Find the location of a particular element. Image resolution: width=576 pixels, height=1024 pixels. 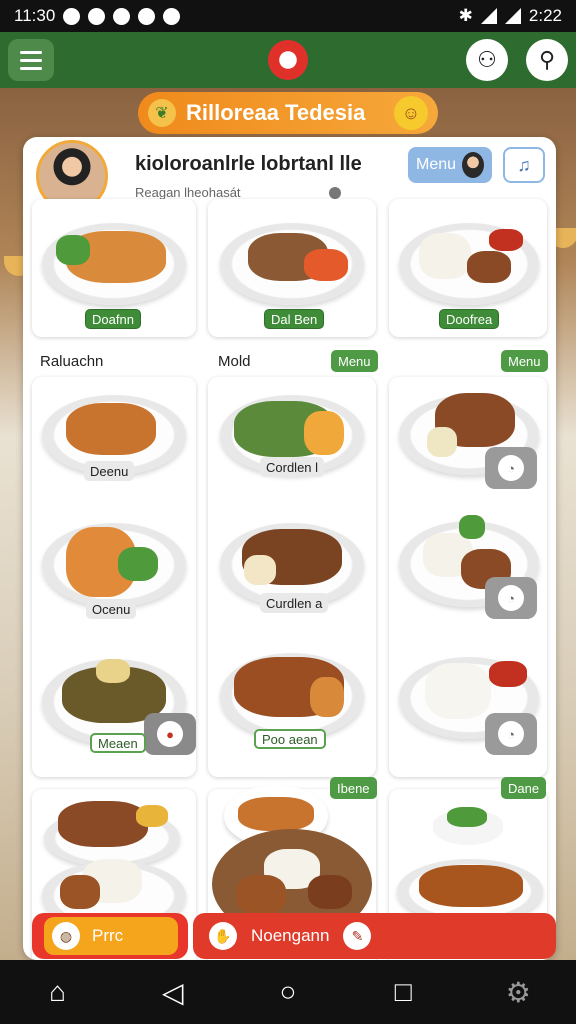

app-bar: ⚇ ⚲ is located at coordinates (288, 60).